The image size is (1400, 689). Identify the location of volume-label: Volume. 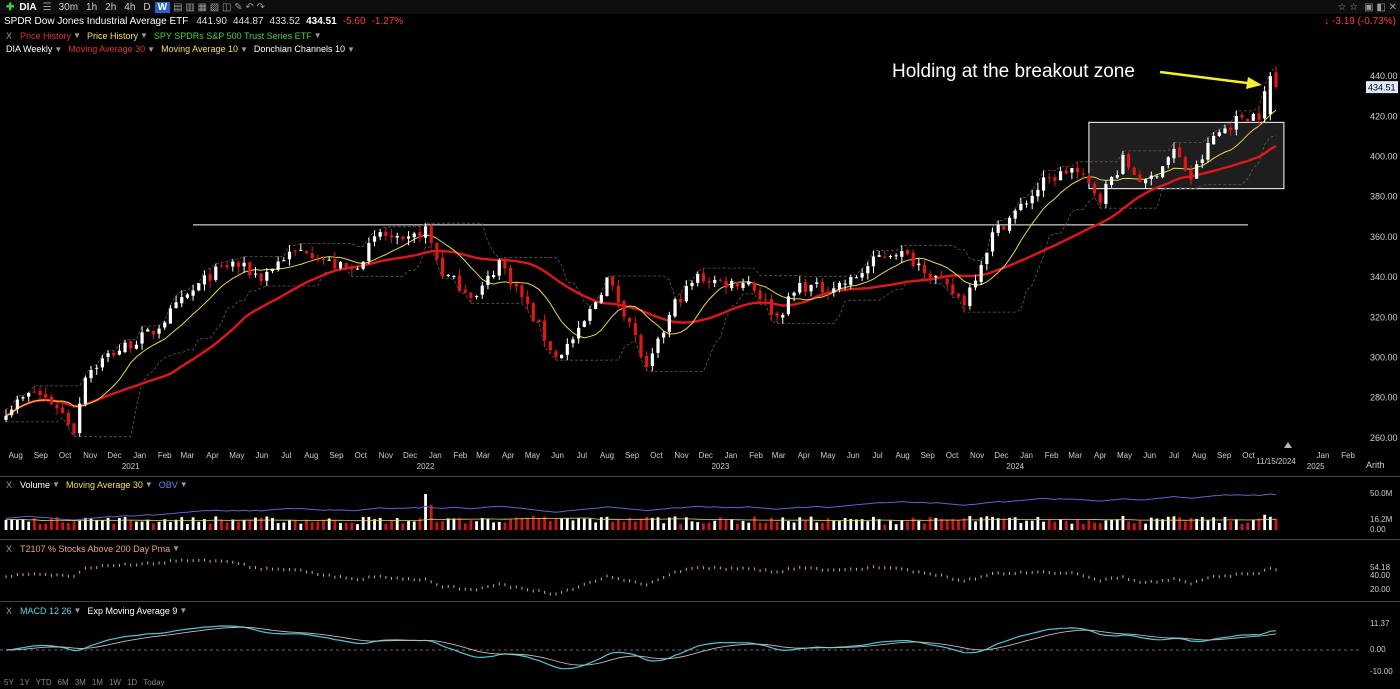
(35, 485).